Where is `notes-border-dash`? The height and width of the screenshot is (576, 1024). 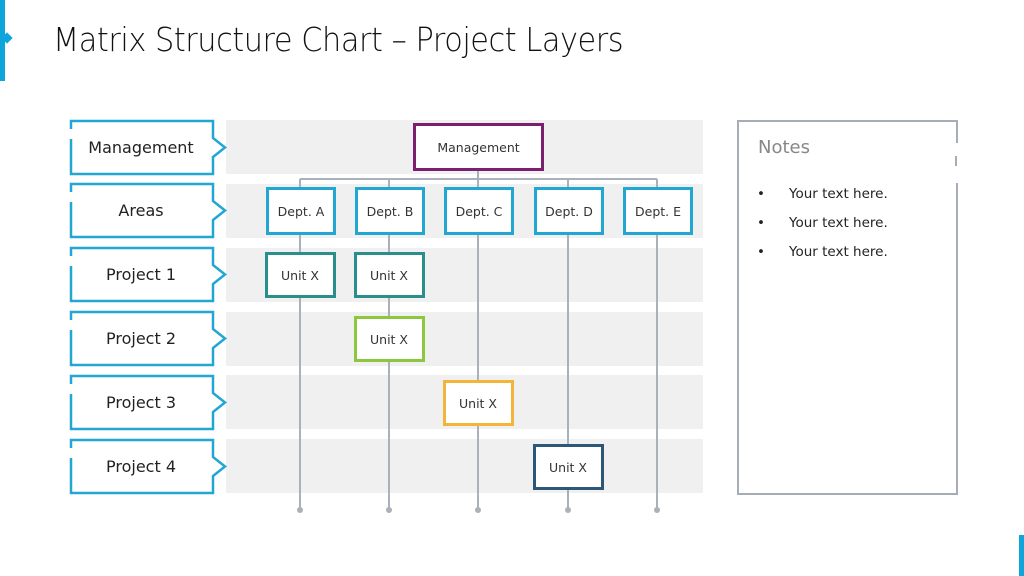 notes-border-dash is located at coordinates (956, 161).